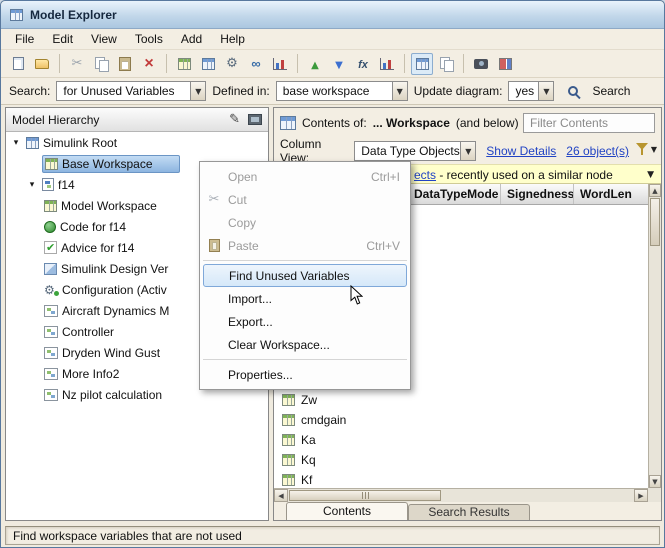 This screenshot has height=548, width=665. Describe the element at coordinates (469, 512) in the screenshot. I see `tab-search-results: Search Results` at that location.